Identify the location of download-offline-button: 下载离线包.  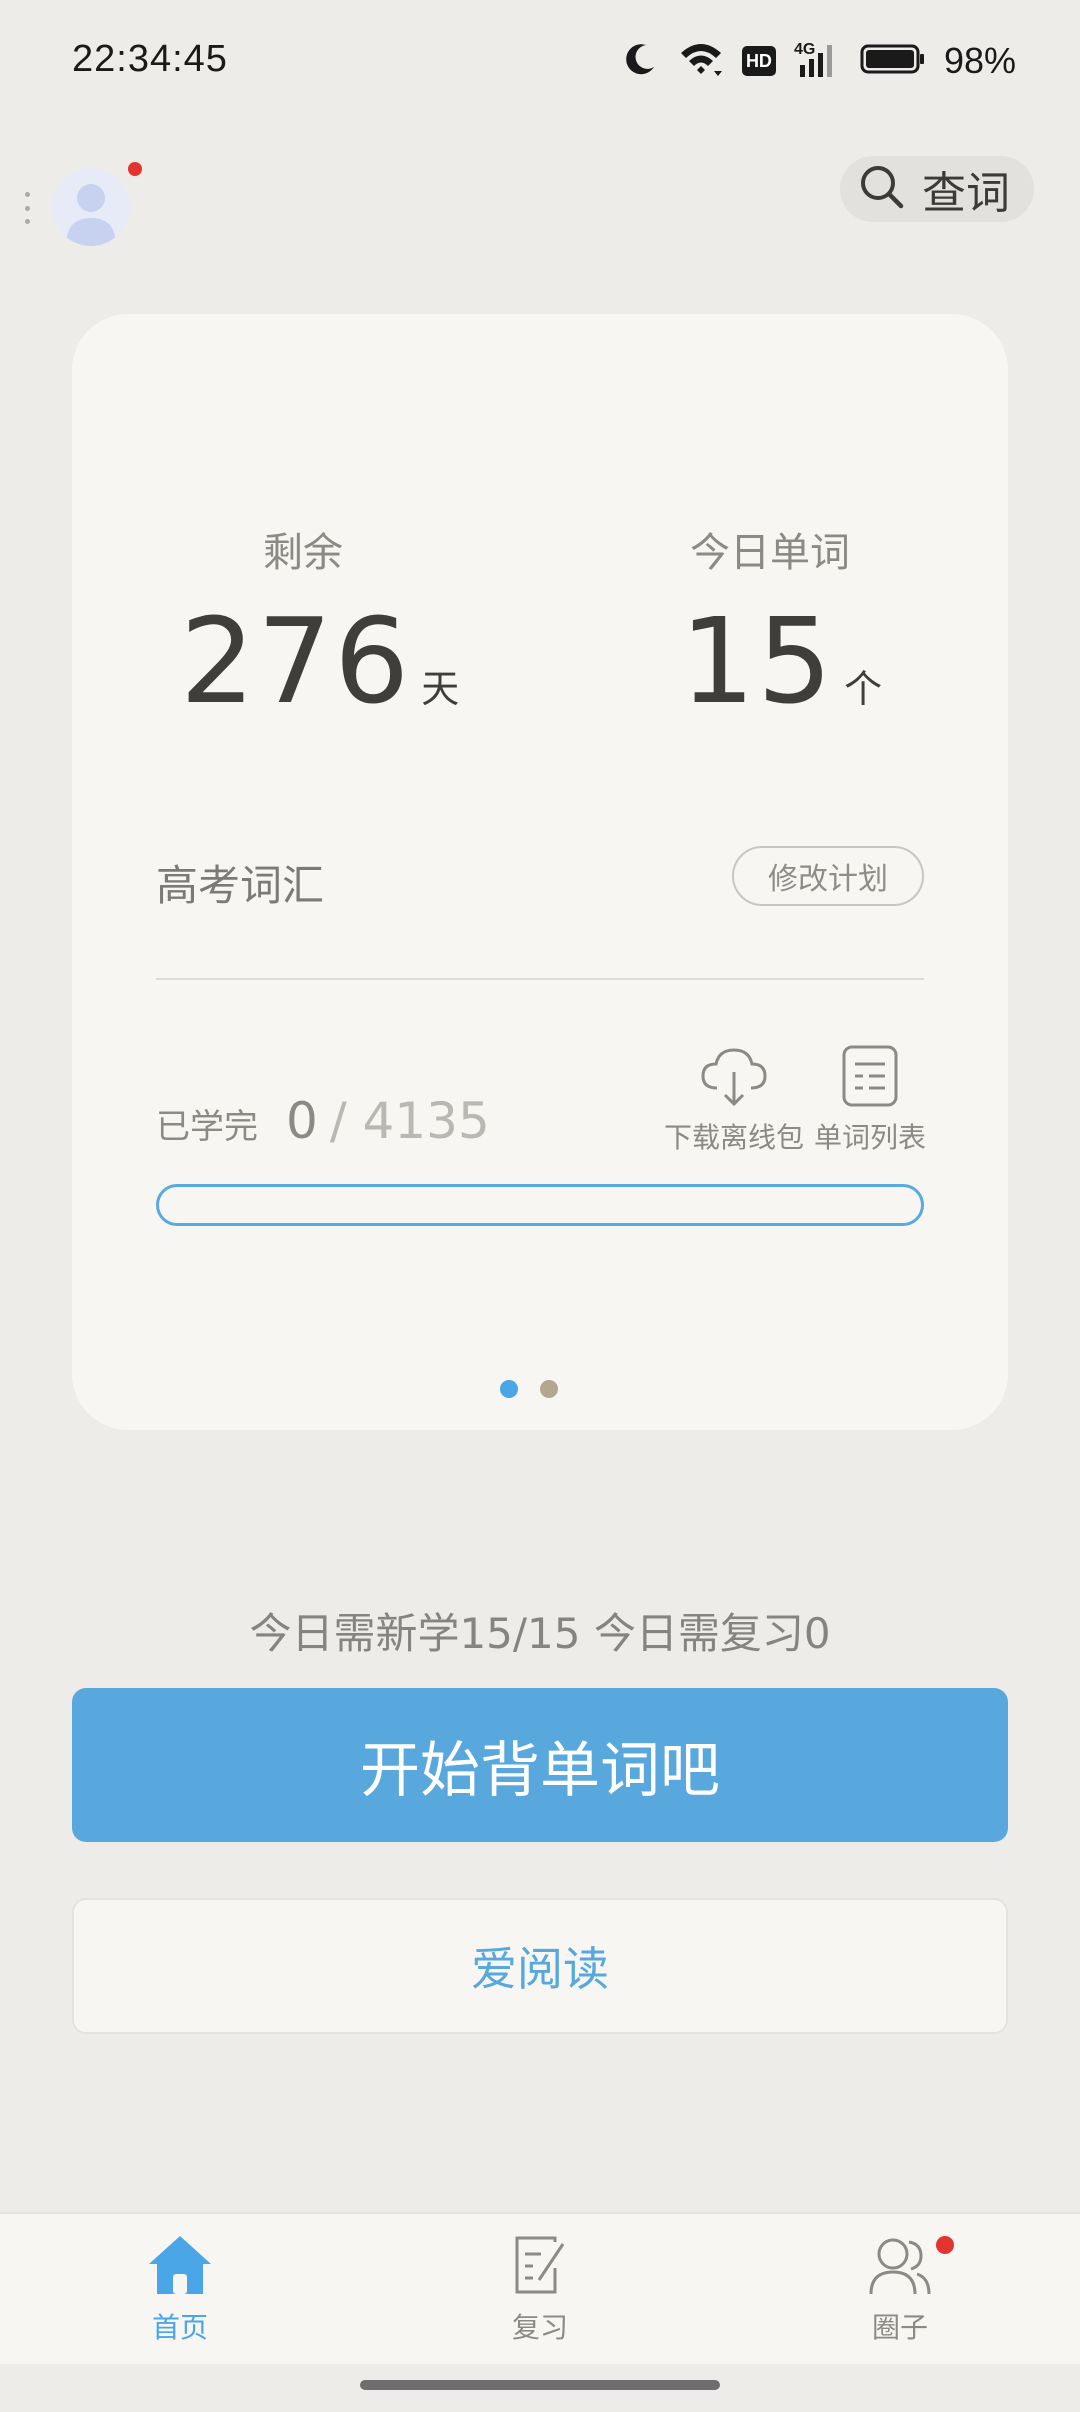
(734, 1100).